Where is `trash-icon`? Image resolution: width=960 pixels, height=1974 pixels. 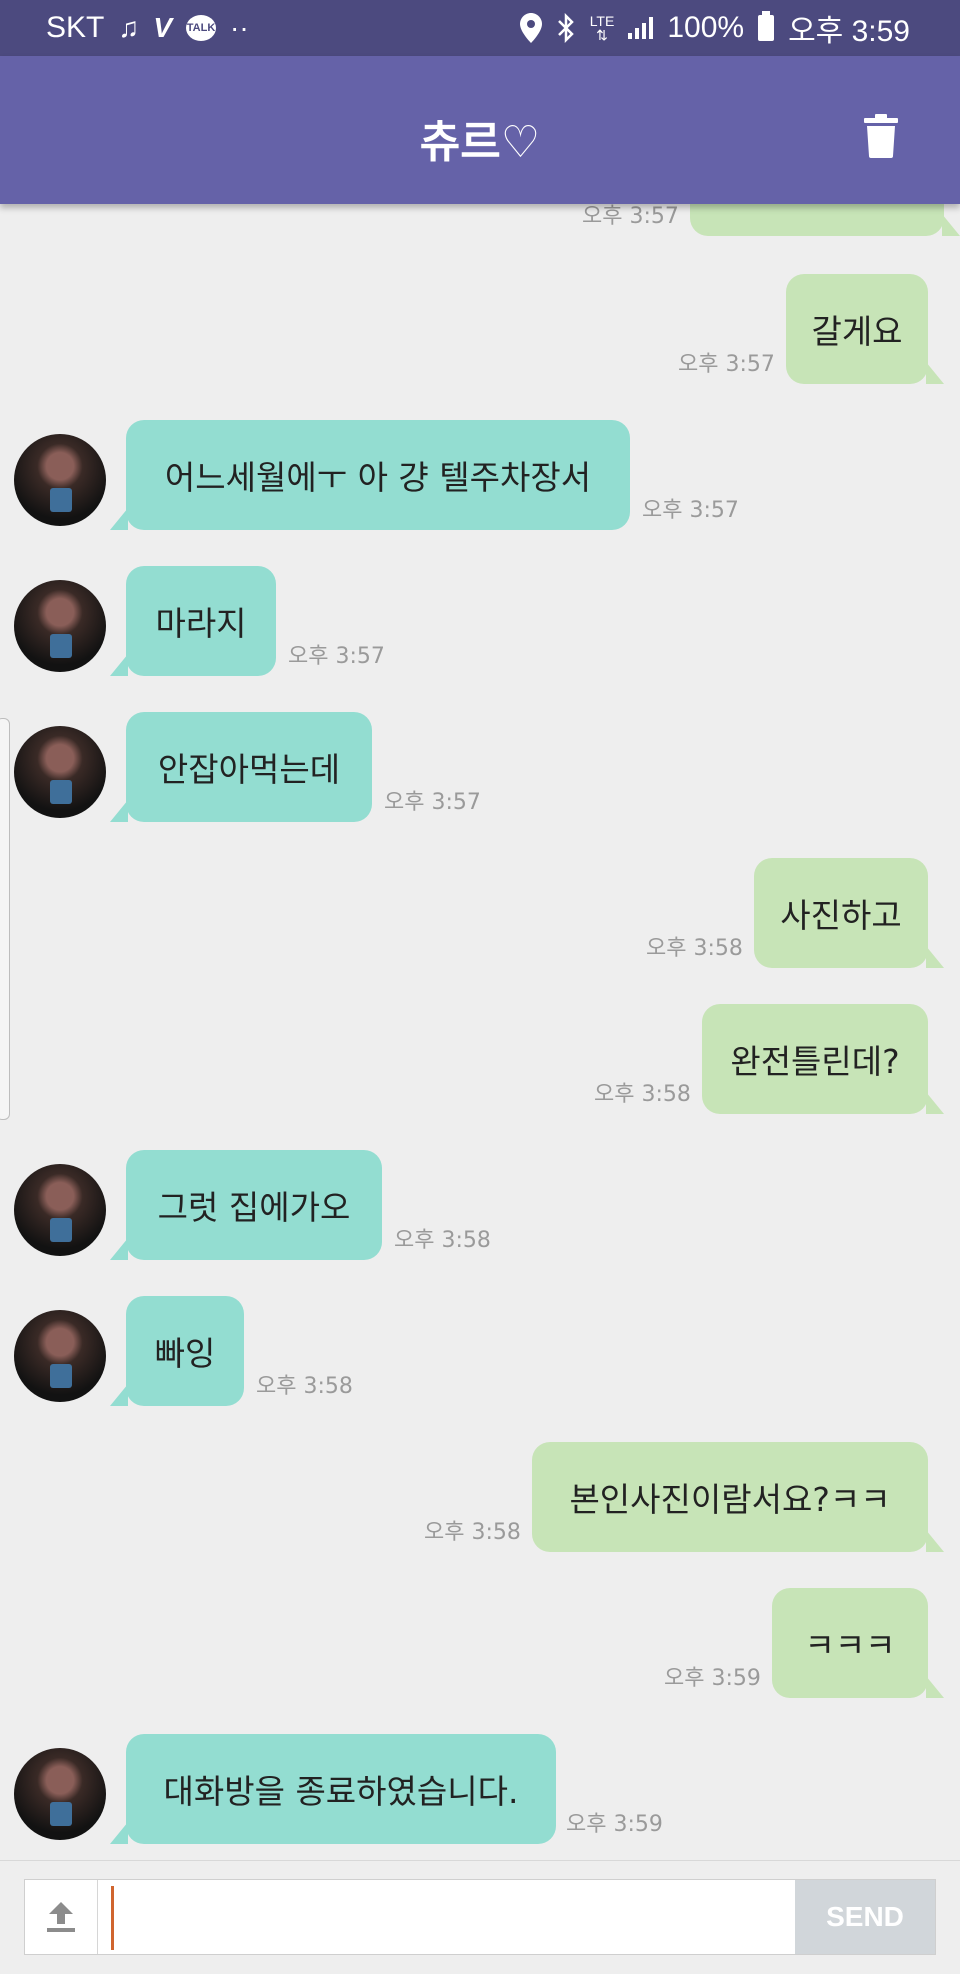
trash-icon is located at coordinates (881, 136).